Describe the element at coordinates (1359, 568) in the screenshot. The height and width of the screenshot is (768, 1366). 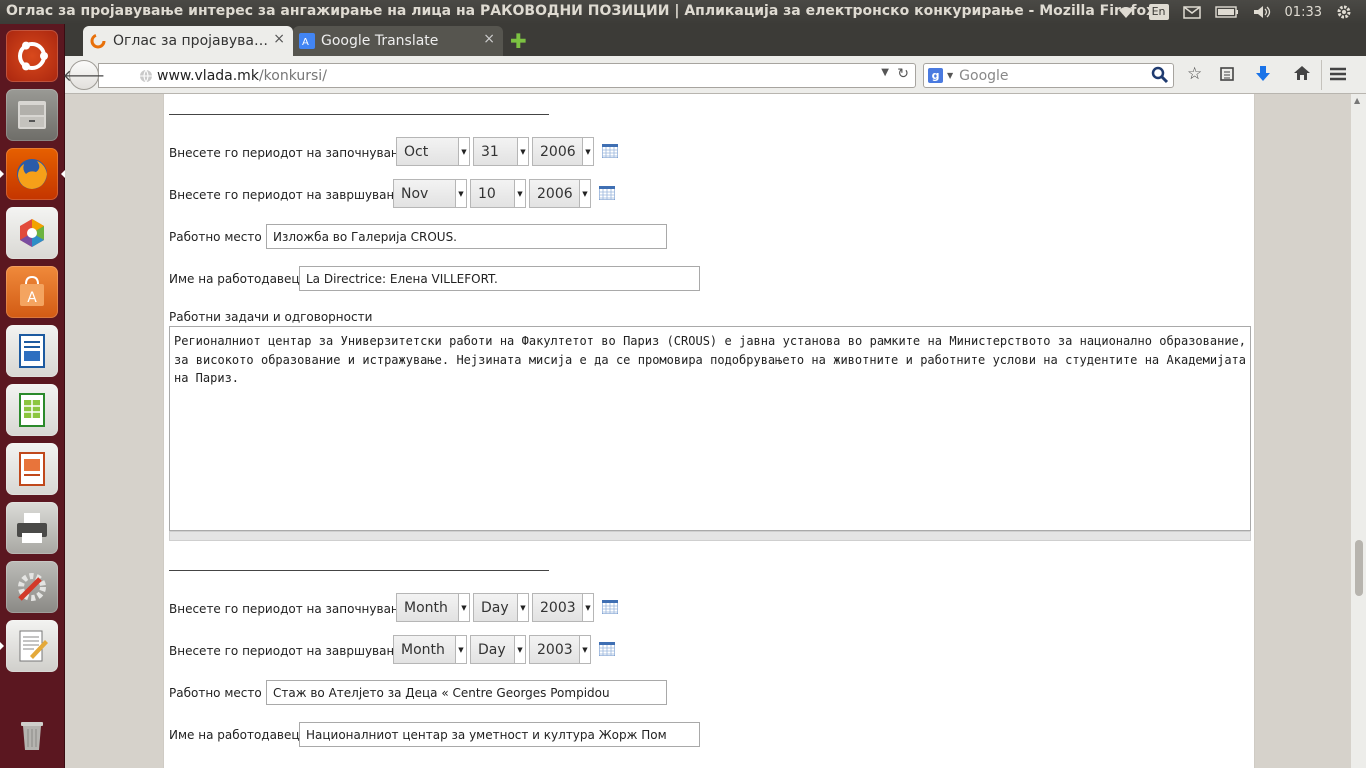
I see `scrollbar-thumb` at that location.